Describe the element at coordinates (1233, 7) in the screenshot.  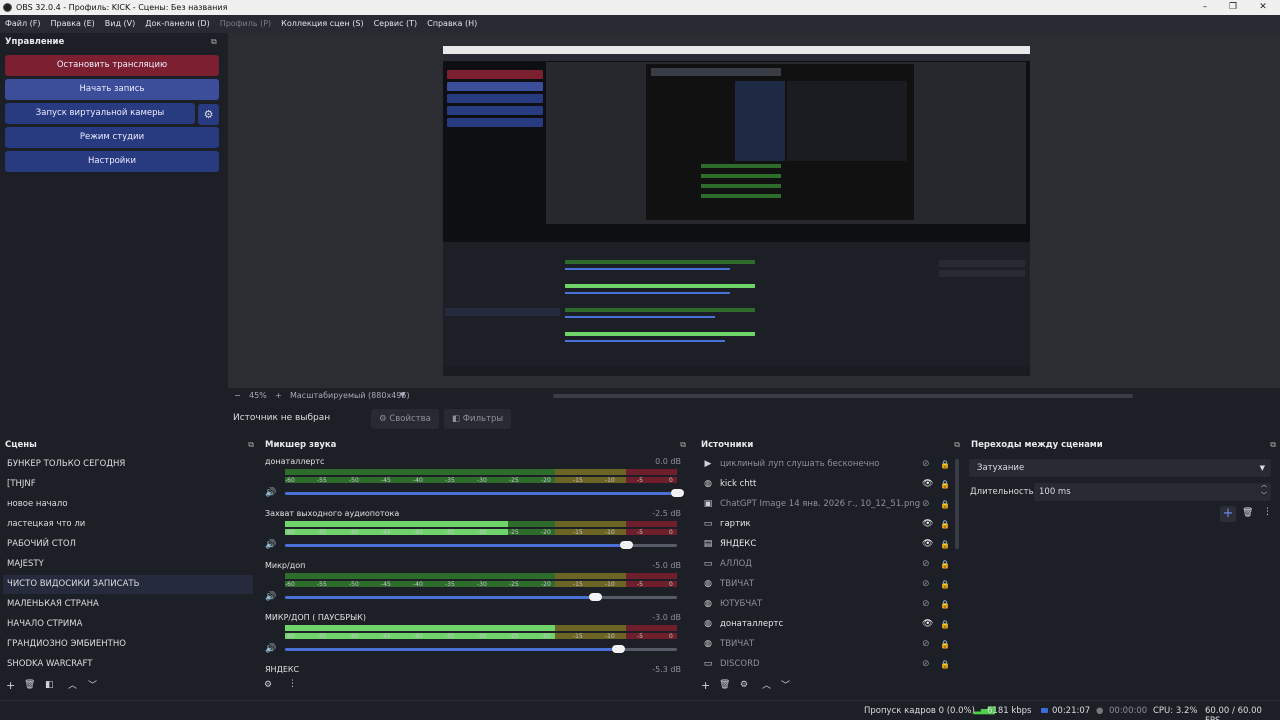
I see `maximize-button: ❐` at that location.